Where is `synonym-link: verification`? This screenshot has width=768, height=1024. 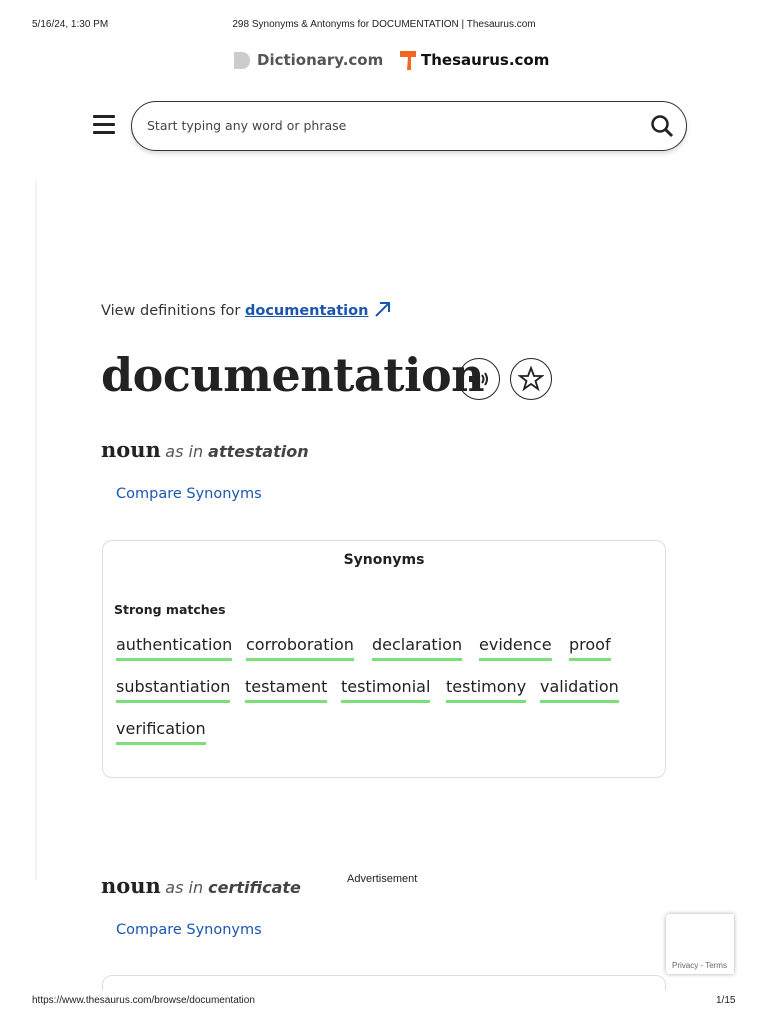
synonym-link: verification is located at coordinates (161, 732).